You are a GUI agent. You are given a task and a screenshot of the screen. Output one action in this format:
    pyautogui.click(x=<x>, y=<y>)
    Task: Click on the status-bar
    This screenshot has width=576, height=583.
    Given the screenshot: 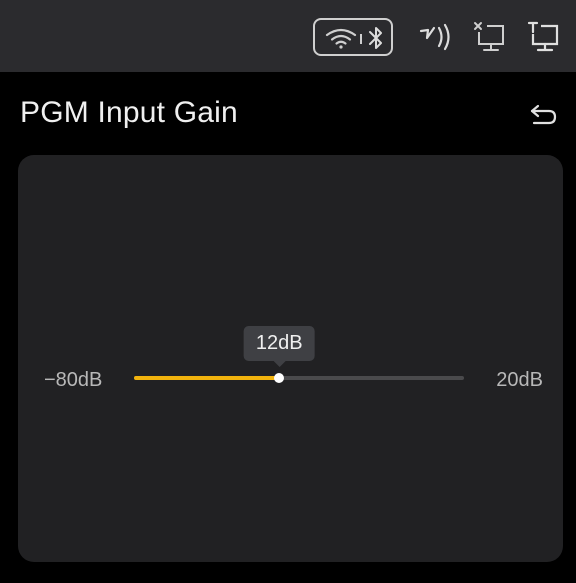 What is the action you would take?
    pyautogui.click(x=288, y=36)
    